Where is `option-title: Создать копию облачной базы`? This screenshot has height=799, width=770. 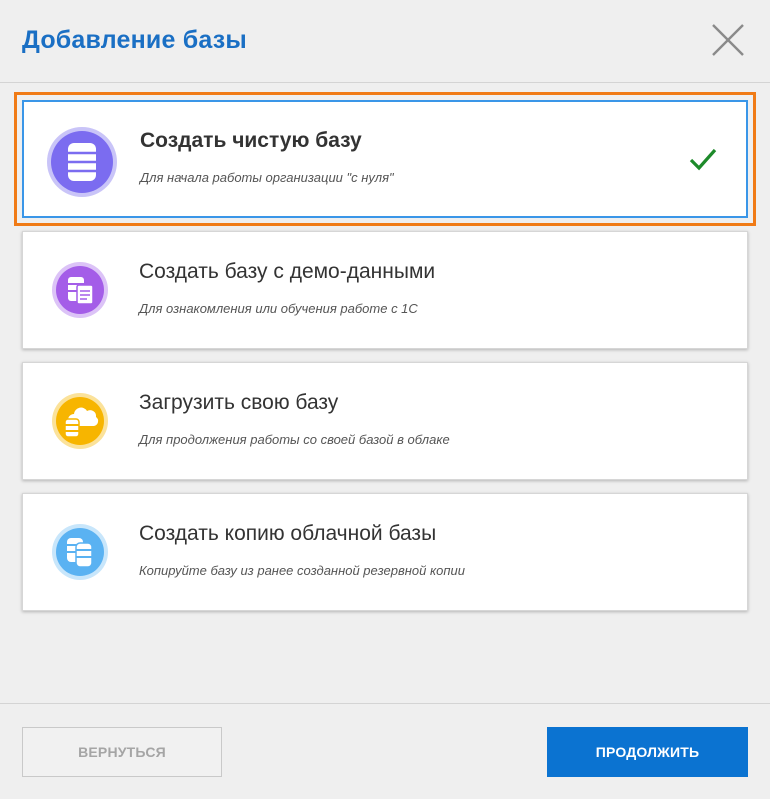 option-title: Создать копию облачной базы is located at coordinates (288, 533).